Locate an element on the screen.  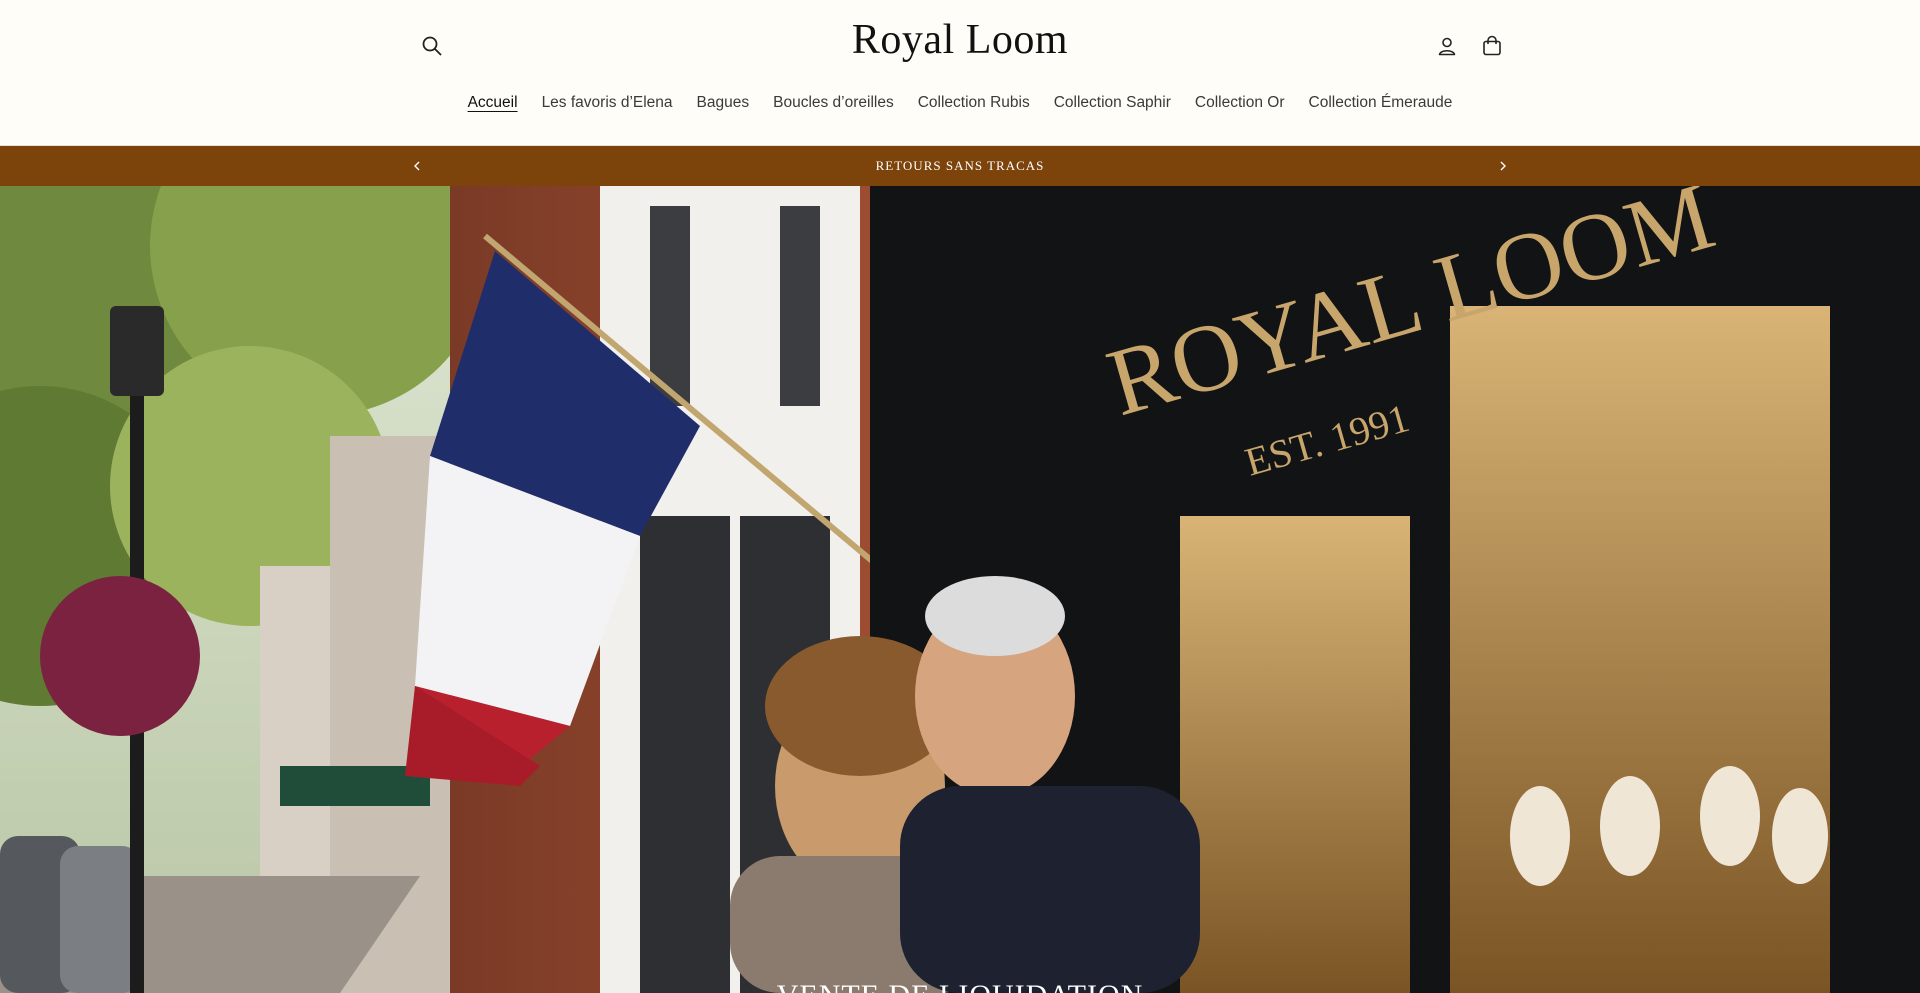
nav-item-collection-rubis: Collection Rubis is located at coordinates (974, 103).